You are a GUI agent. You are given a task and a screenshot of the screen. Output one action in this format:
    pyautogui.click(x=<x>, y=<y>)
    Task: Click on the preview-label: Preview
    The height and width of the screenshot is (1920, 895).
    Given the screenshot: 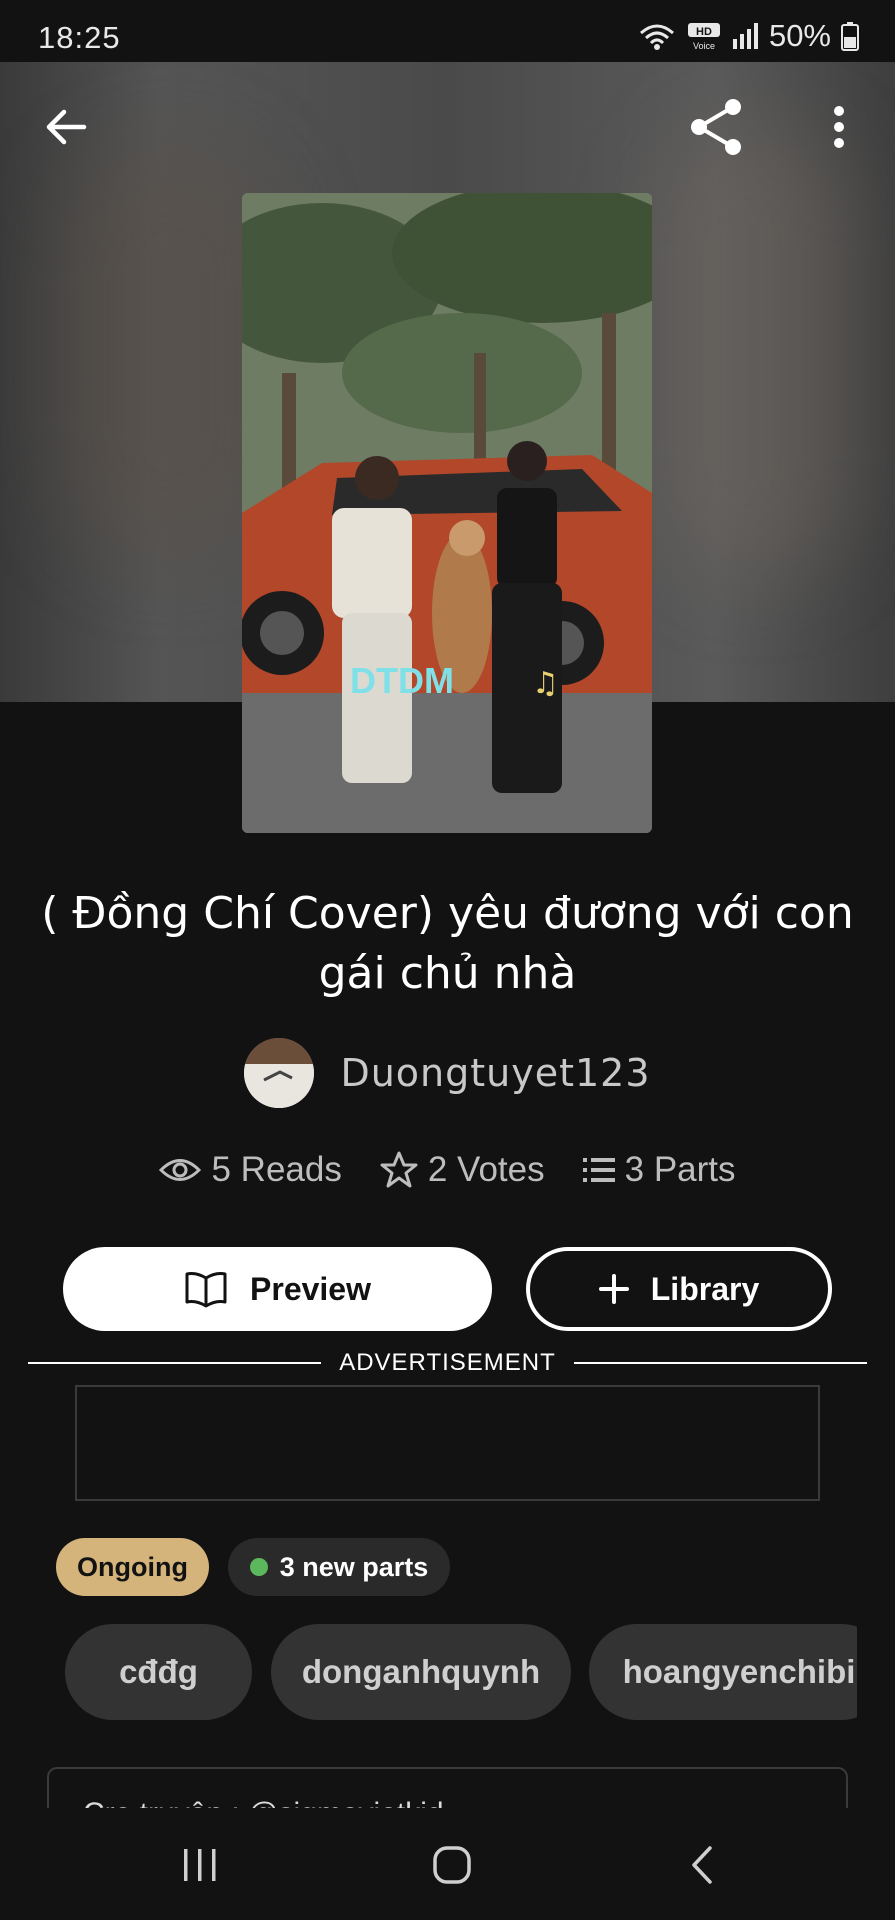 What is the action you would take?
    pyautogui.click(x=310, y=1288)
    